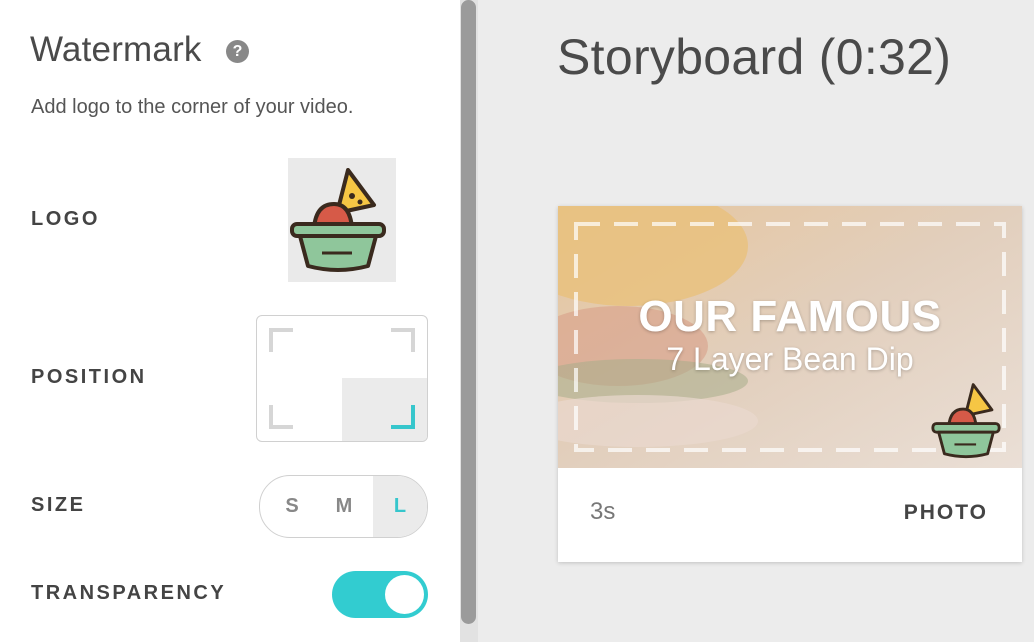  What do you see at coordinates (89, 377) in the screenshot?
I see `position-label: POSITION` at bounding box center [89, 377].